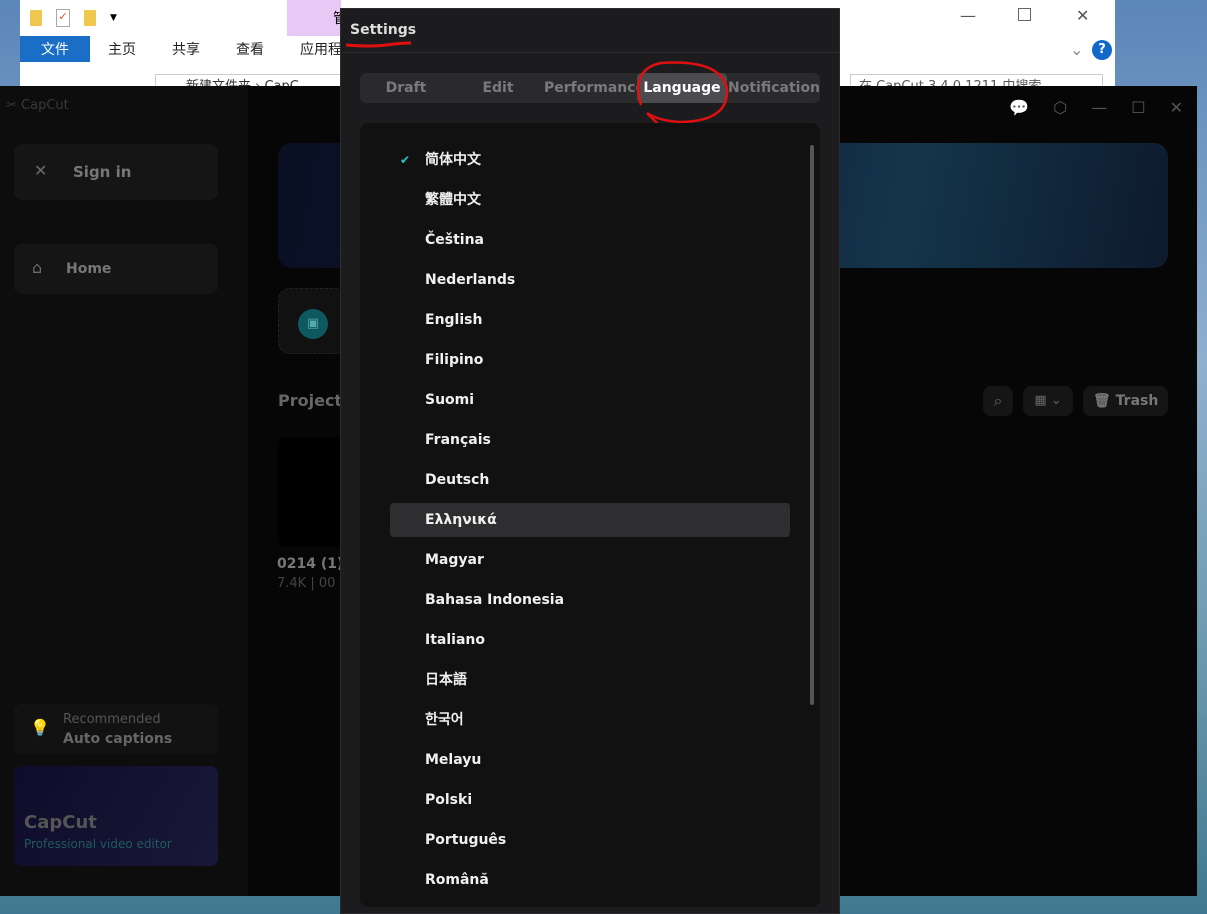 The image size is (1207, 914). I want to click on maximize-icon, so click(1024, 14).